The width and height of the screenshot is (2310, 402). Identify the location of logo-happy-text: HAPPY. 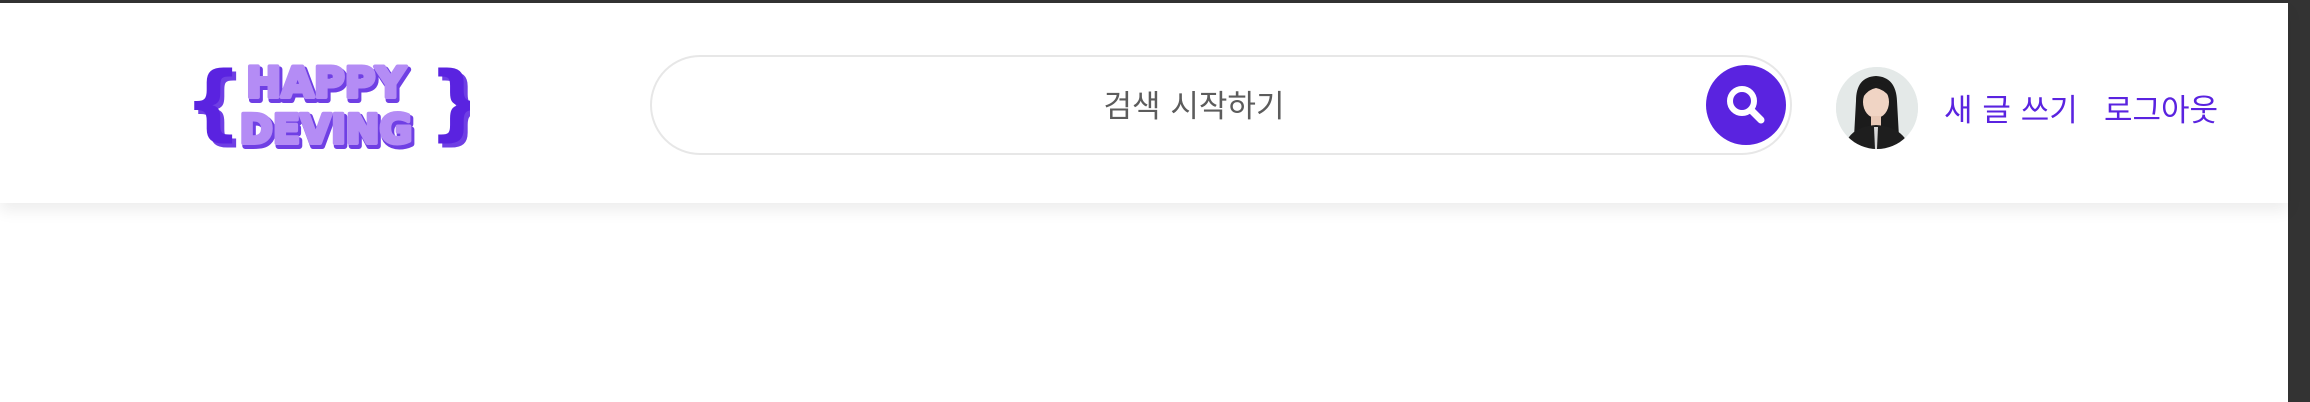
(326, 82).